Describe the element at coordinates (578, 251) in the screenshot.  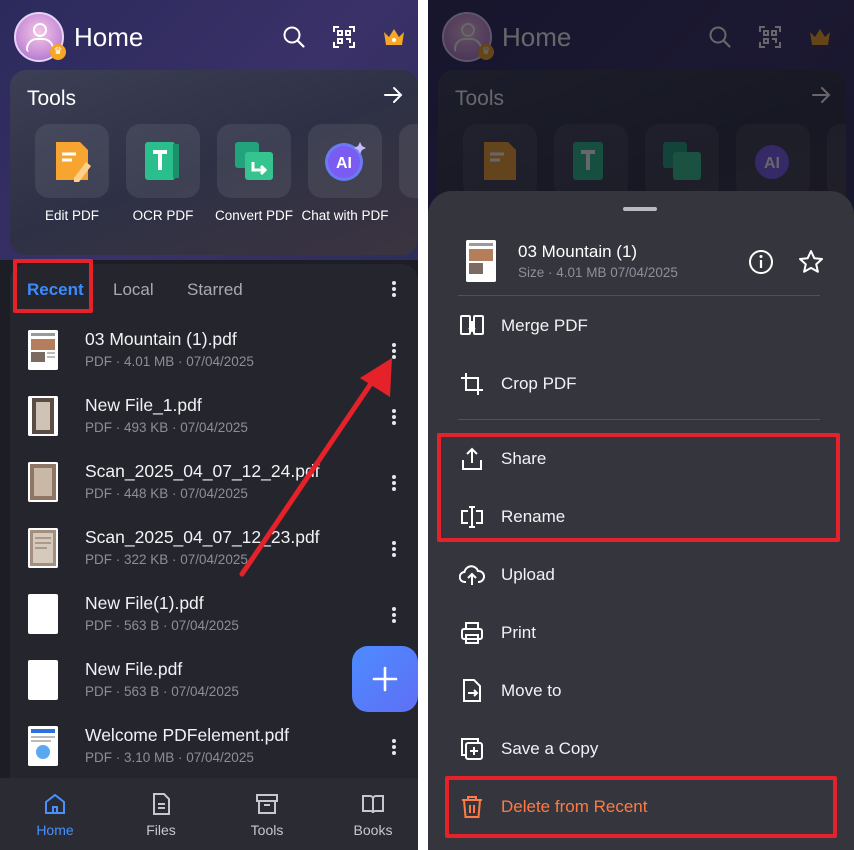
I see `sheet-file-name: 03 Mountain (1)` at that location.